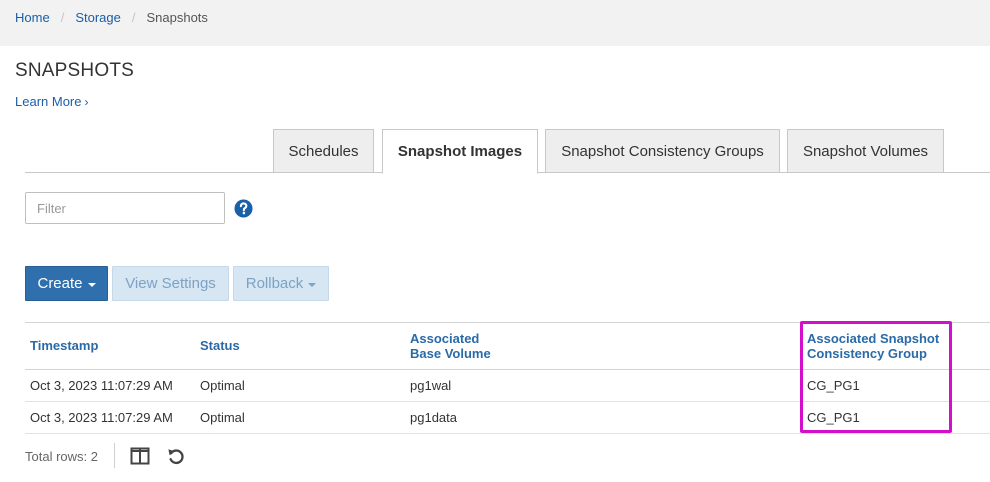 This screenshot has width=990, height=482. Describe the element at coordinates (98, 17) in the screenshot. I see `breadcrumb-storage-link: Storage` at that location.